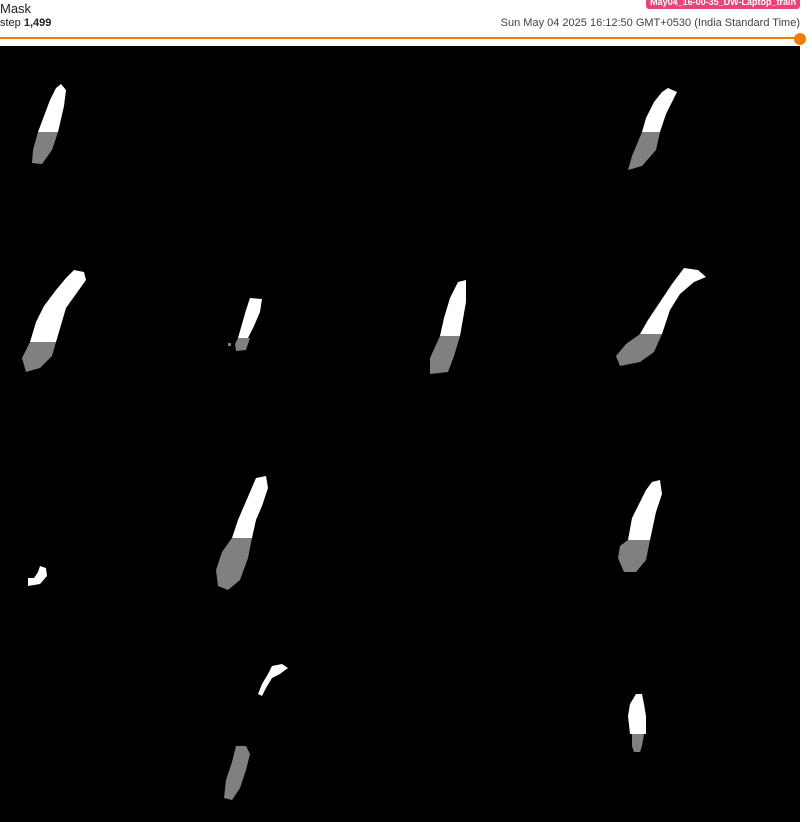  What do you see at coordinates (10, 23) in the screenshot?
I see `step-label: step` at bounding box center [10, 23].